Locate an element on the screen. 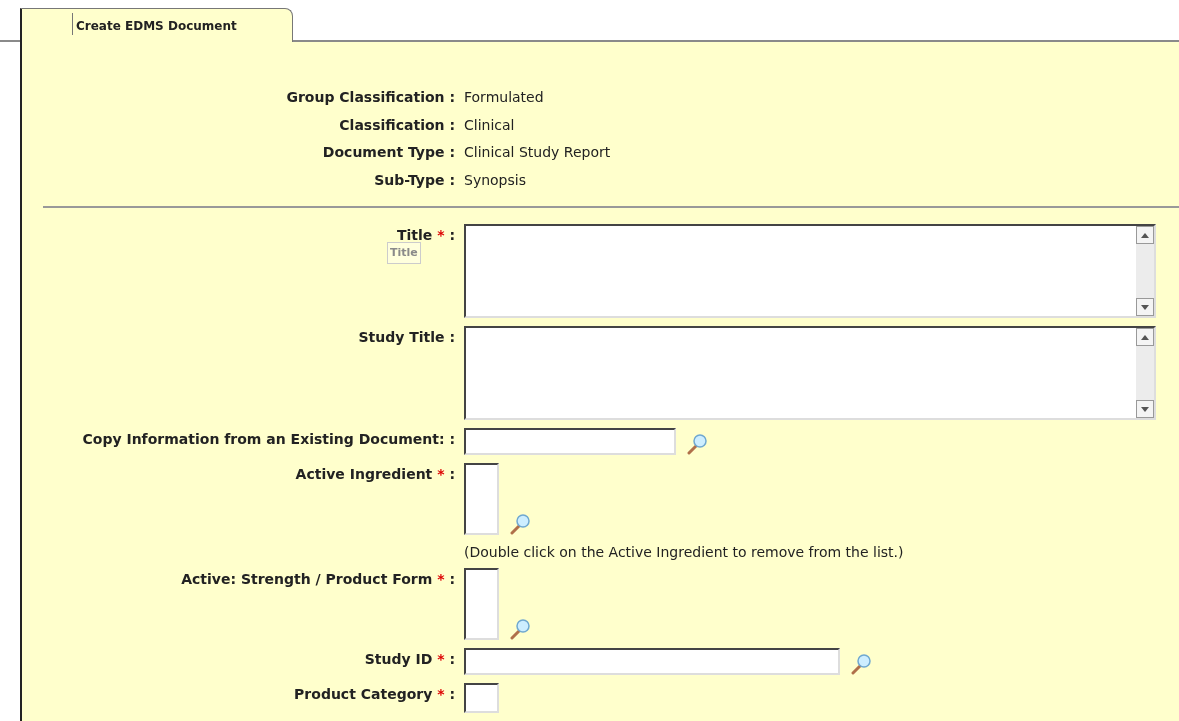 This screenshot has width=1179, height=721. field-label: Active: Strength / Product Form * : is located at coordinates (318, 579).